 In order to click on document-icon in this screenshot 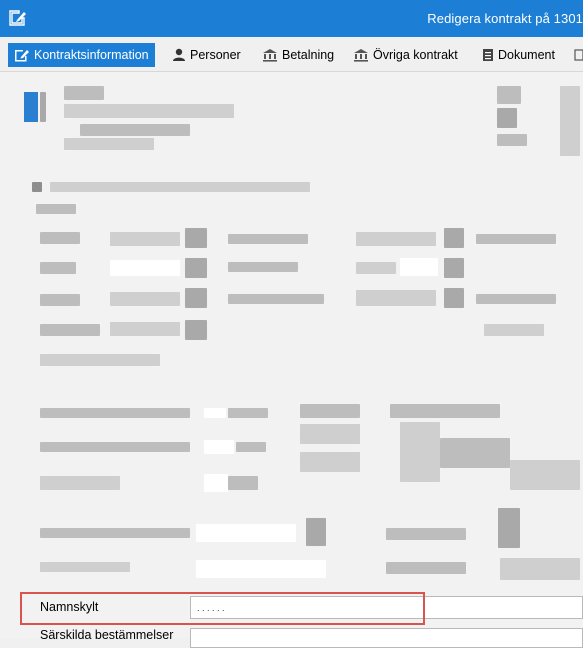, I will do `click(488, 55)`.